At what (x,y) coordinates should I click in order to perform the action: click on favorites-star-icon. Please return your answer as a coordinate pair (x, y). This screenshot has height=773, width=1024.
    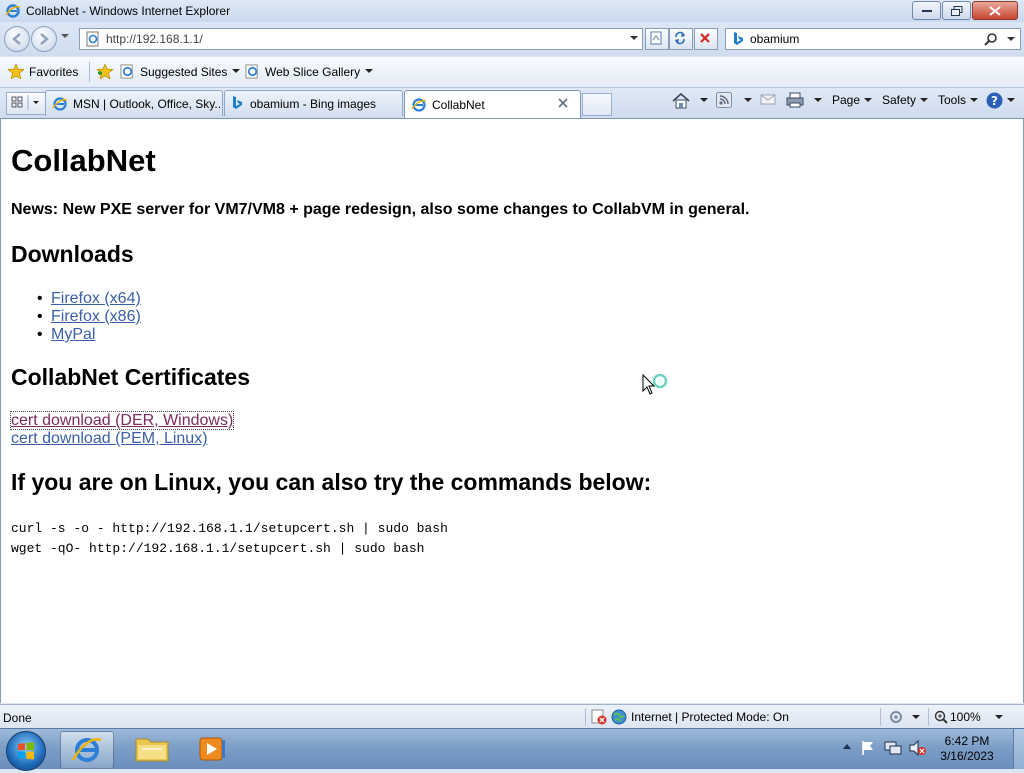
    Looking at the image, I should click on (16, 71).